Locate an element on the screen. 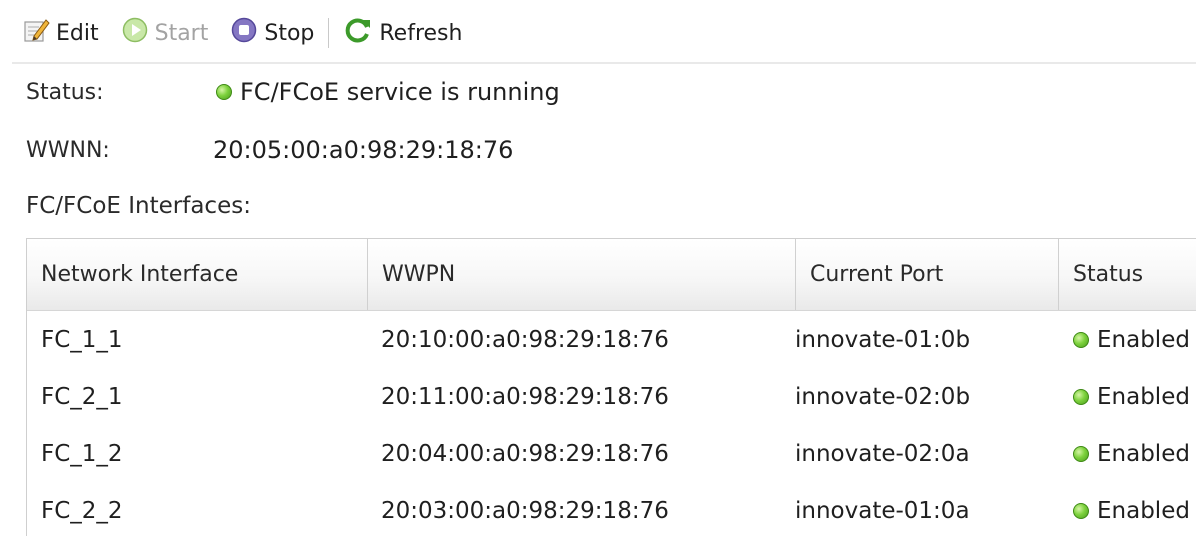  start-icon is located at coordinates (135, 33).